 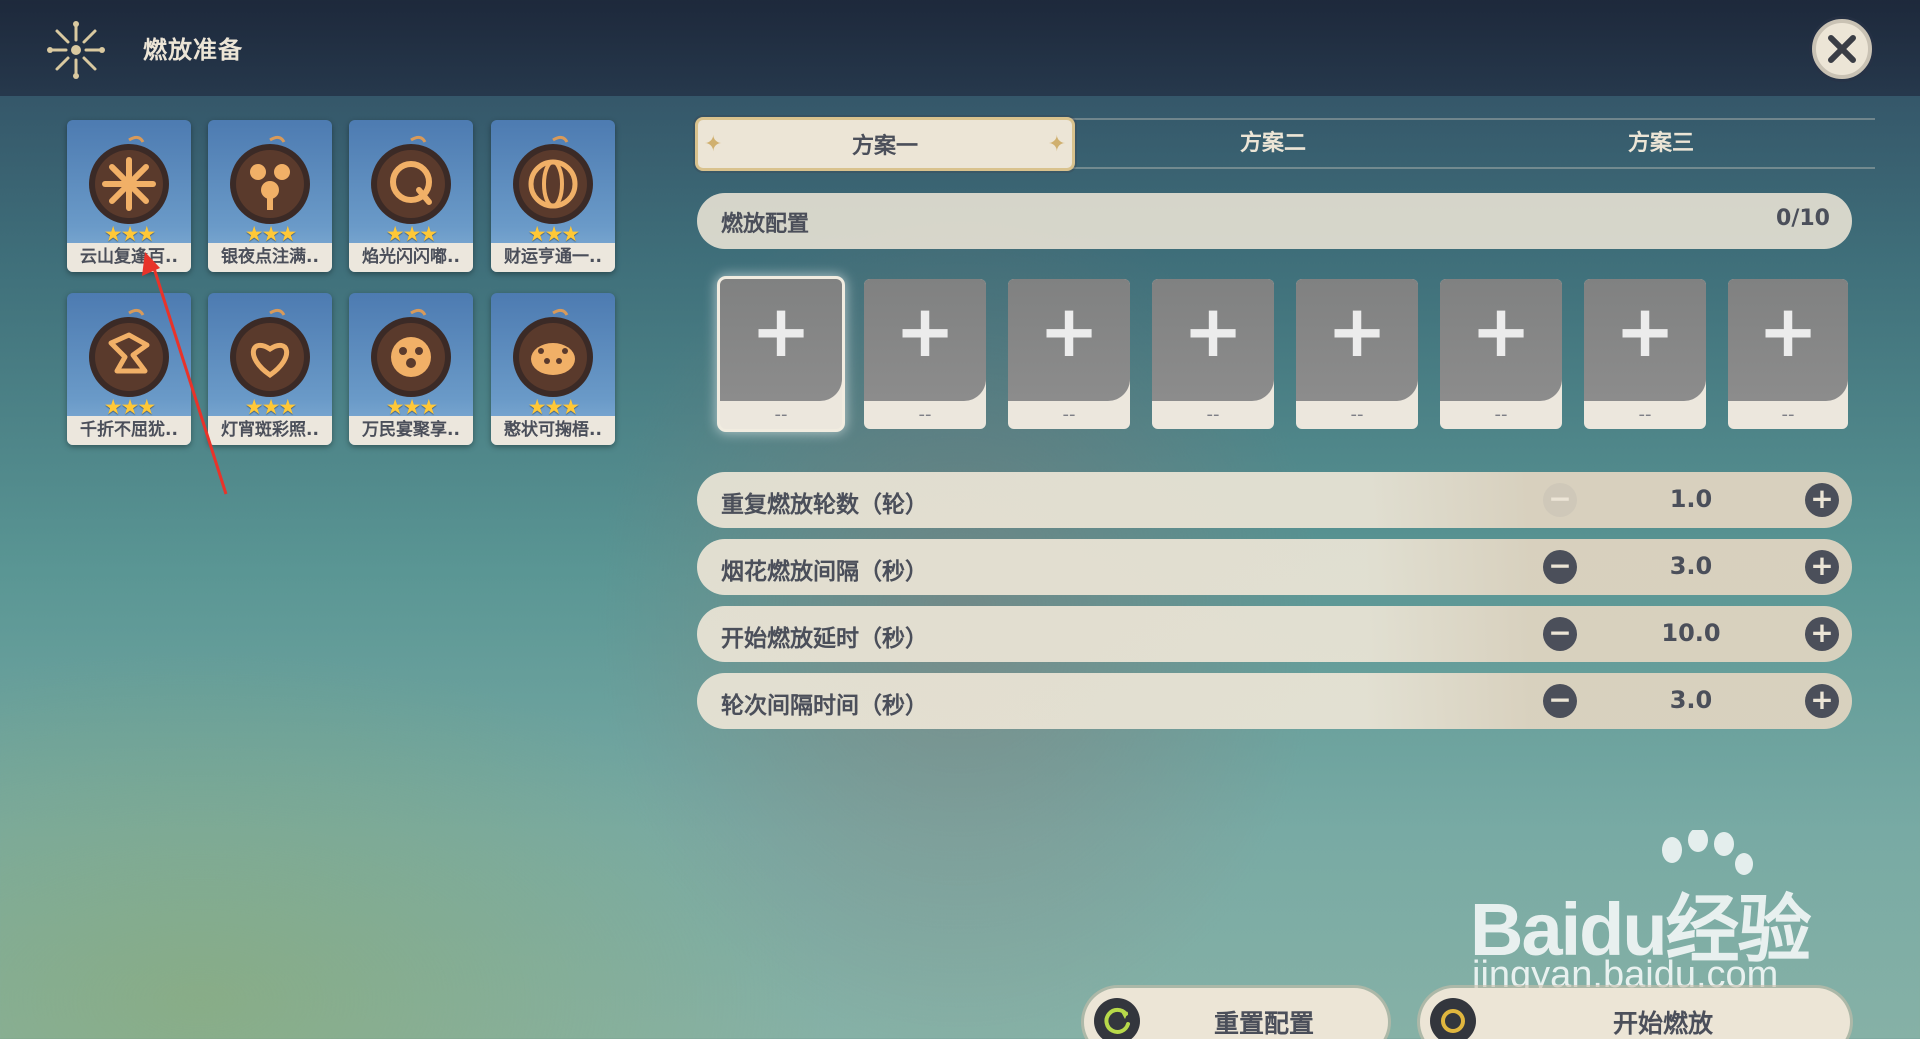 I want to click on setting-firework-interval: 烟花燃放间隔（秒） − 3.0 +, so click(x=1274, y=567).